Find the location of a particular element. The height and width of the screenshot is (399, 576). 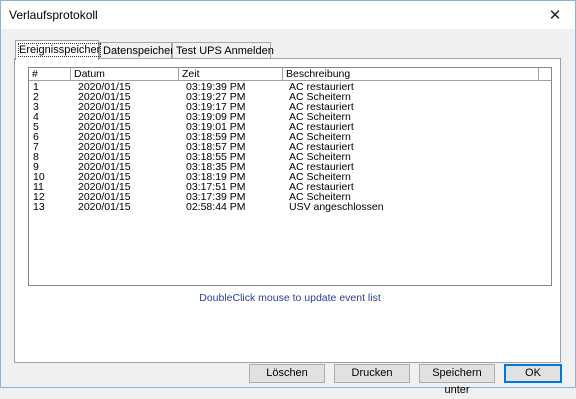

window-title: Verlaufsprotokoll is located at coordinates (53, 15).